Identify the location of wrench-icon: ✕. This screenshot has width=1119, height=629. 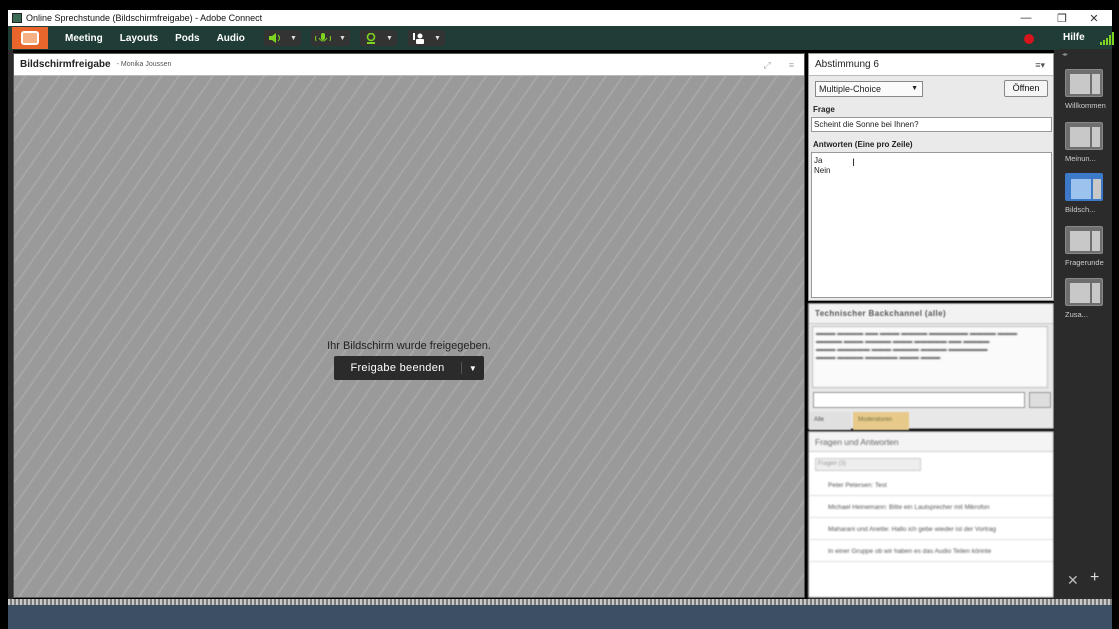
(1073, 580).